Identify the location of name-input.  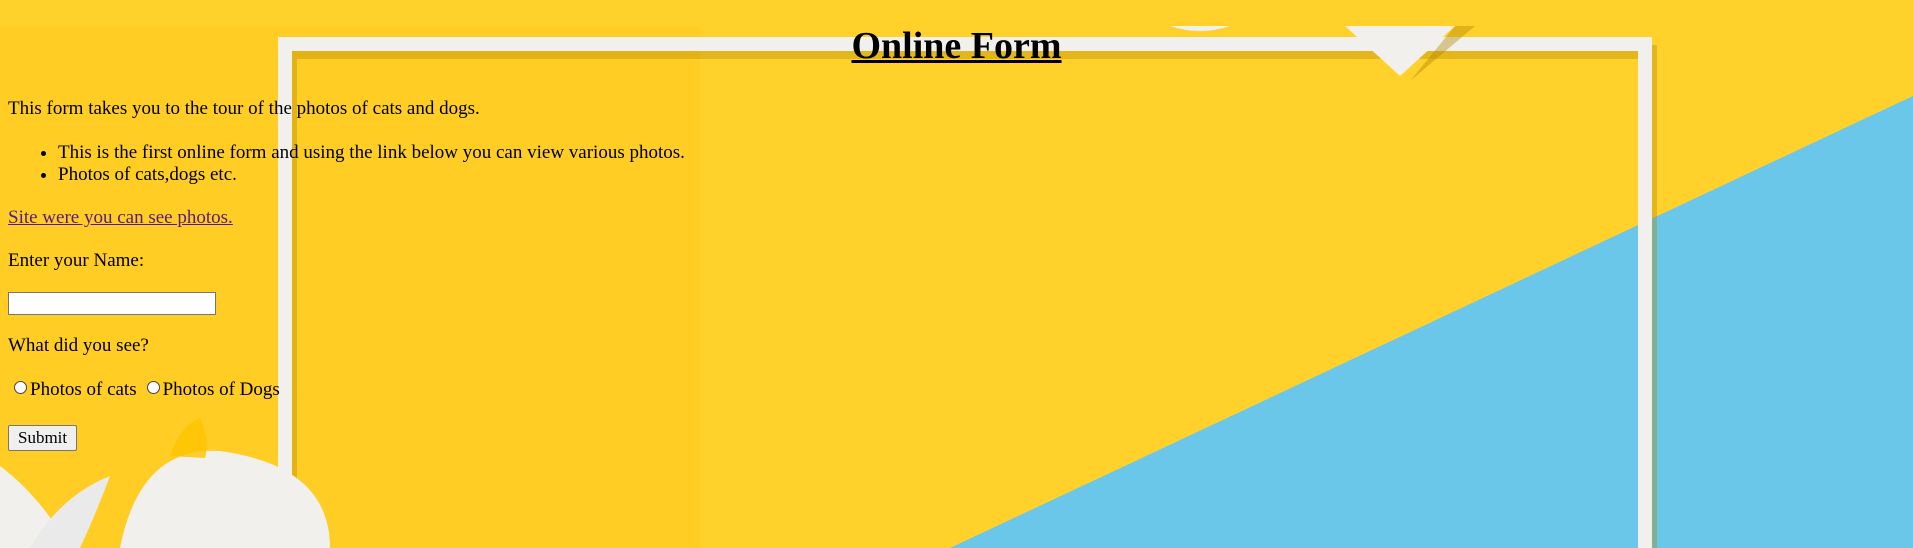
(112, 303).